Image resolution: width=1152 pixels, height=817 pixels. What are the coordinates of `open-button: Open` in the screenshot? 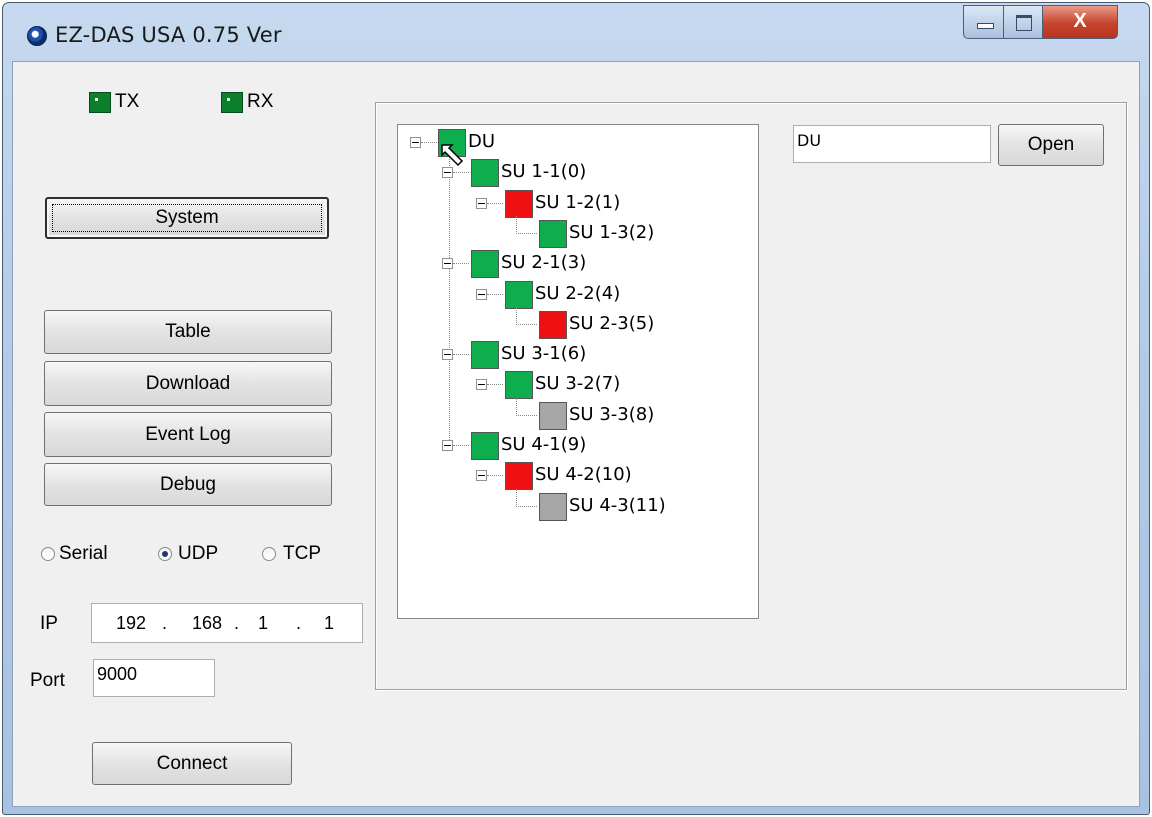 It's located at (1051, 145).